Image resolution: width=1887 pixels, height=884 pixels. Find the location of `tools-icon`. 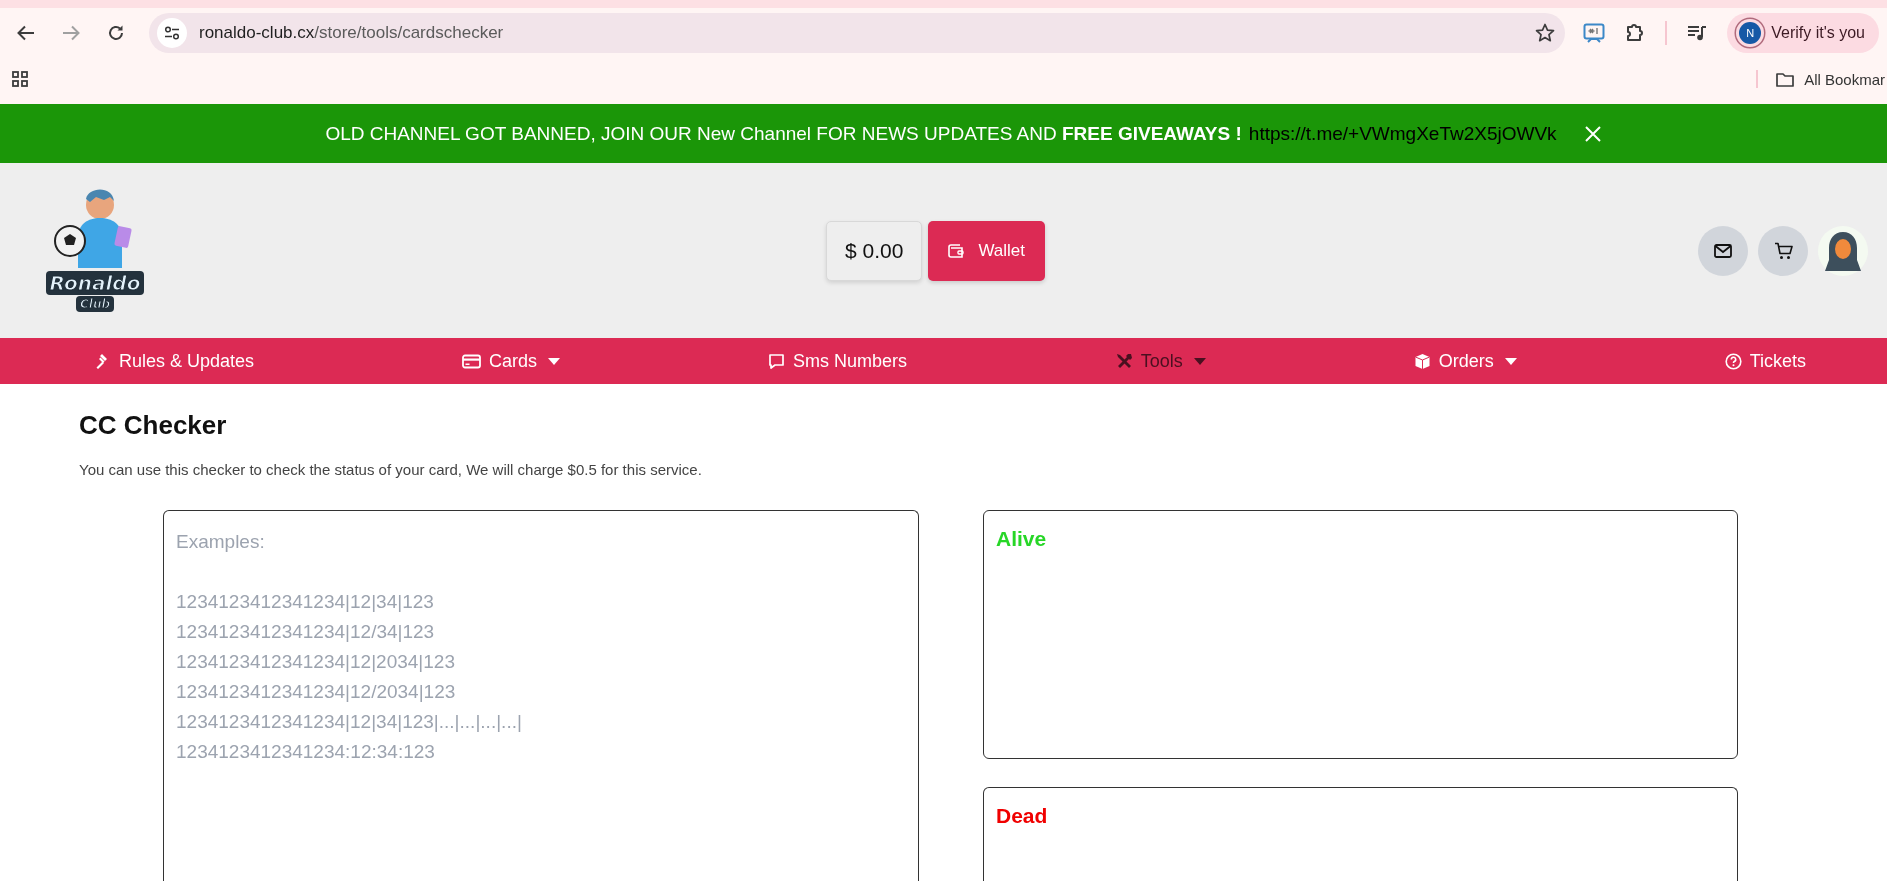

tools-icon is located at coordinates (1123, 361).